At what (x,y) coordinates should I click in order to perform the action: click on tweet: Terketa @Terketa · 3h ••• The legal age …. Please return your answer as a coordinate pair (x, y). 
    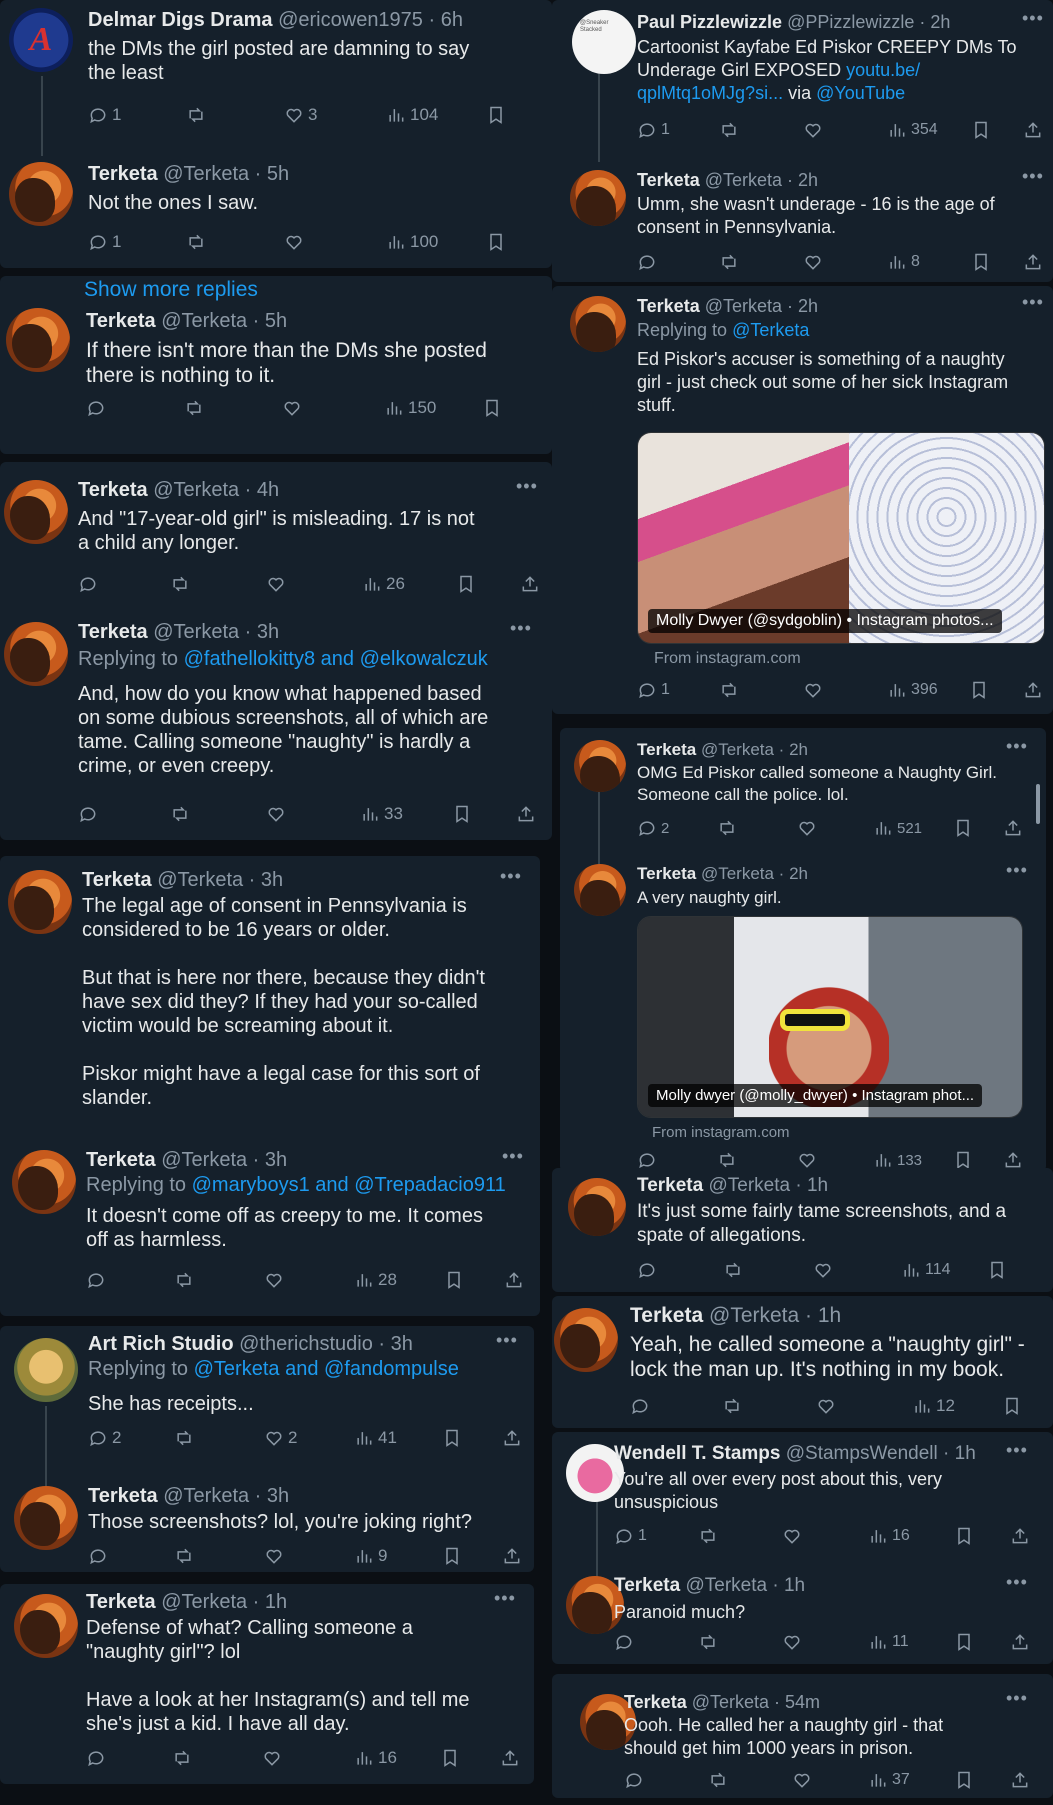
    Looking at the image, I should click on (270, 1000).